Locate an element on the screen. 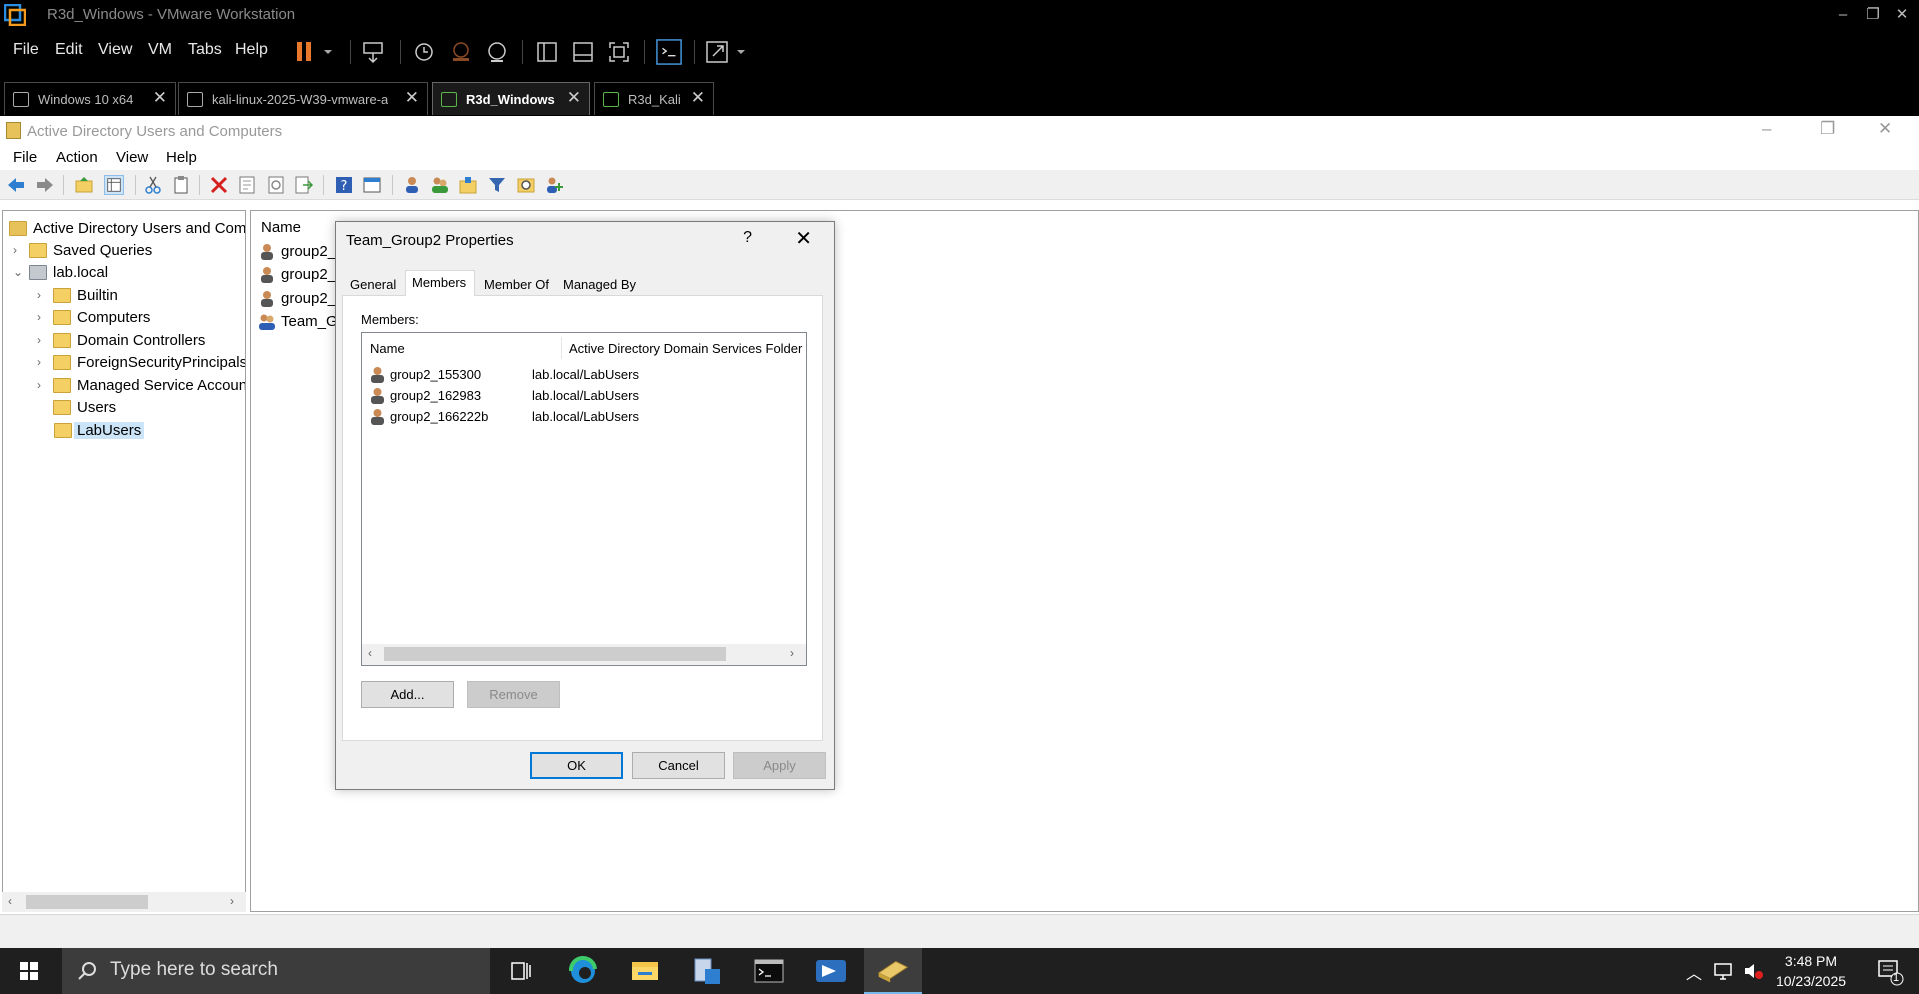  powershell-icon is located at coordinates (831, 971).